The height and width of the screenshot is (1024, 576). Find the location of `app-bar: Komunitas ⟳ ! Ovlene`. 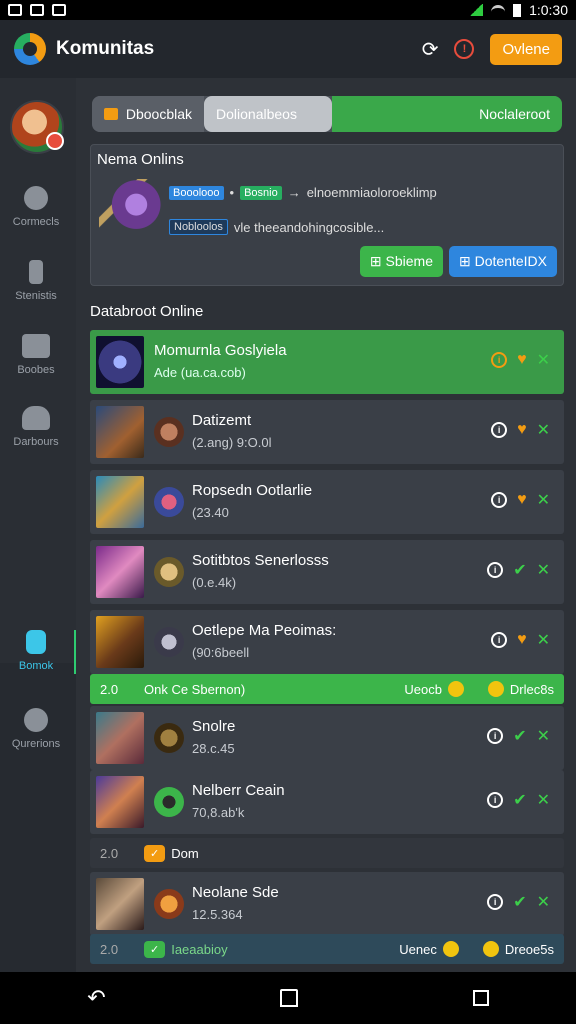

app-bar: Komunitas ⟳ ! Ovlene is located at coordinates (288, 49).